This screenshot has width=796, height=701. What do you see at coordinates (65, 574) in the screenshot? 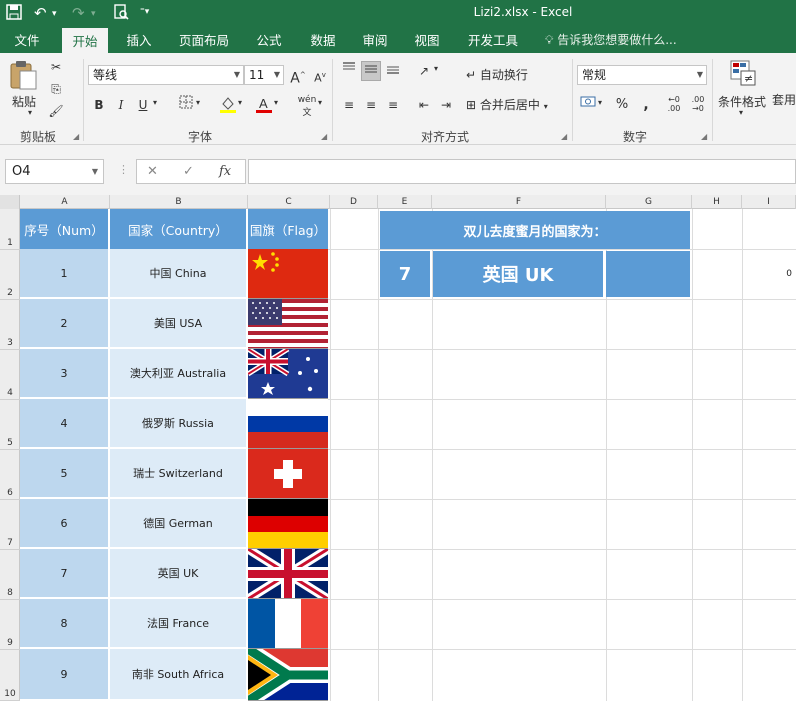
I see `cell-num: 7` at bounding box center [65, 574].